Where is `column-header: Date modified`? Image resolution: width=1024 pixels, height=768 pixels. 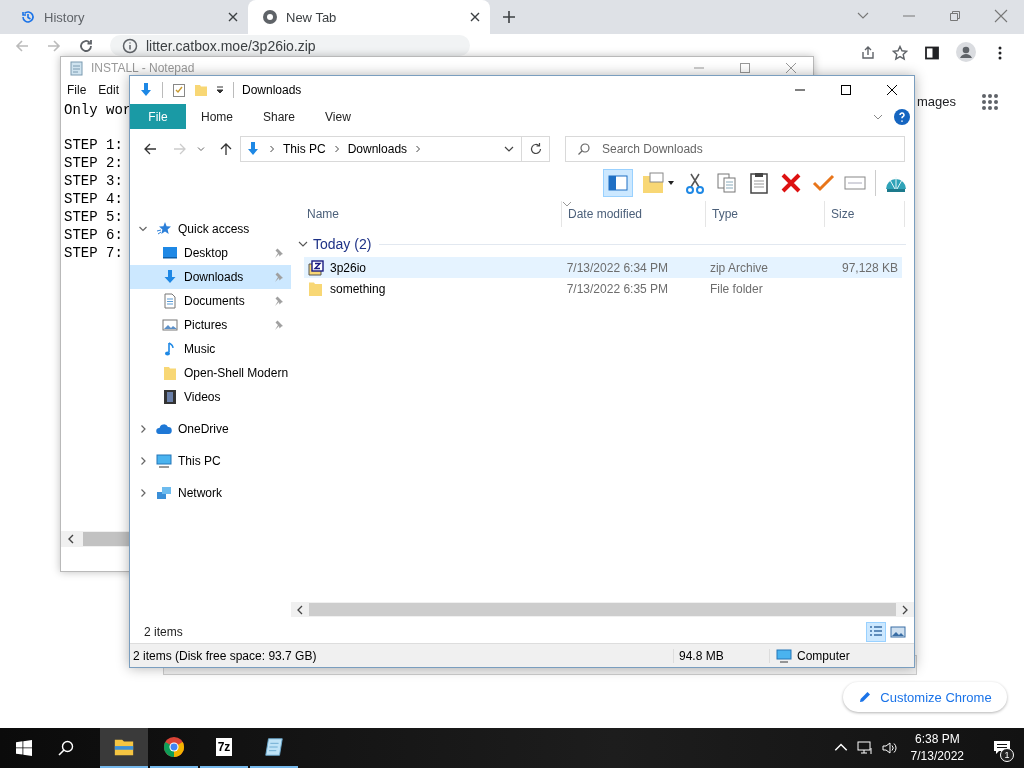 column-header: Date modified is located at coordinates (634, 214).